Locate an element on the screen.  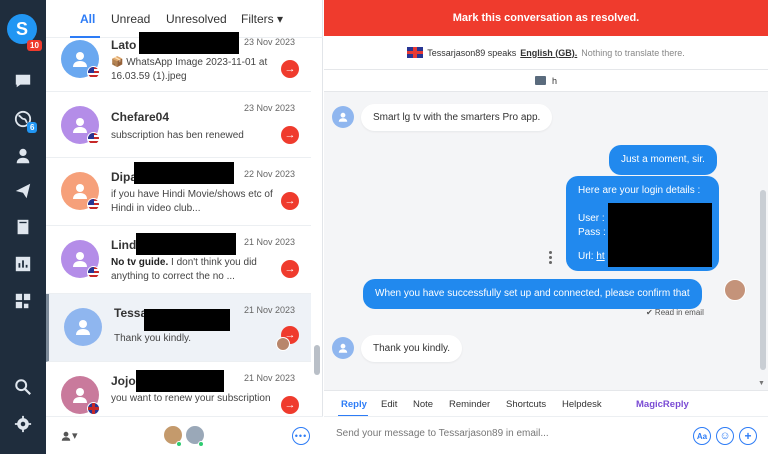
chevron-down-icon: ▾ is located at coordinates (75, 436).